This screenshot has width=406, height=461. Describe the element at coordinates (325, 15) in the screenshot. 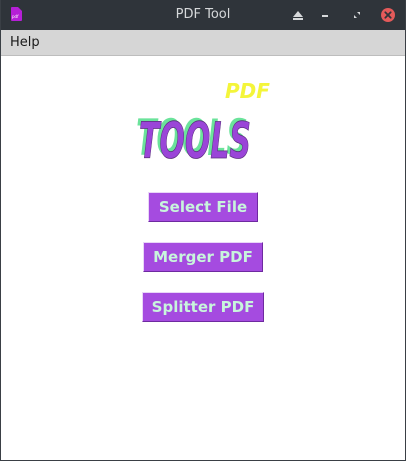

I see `minimize-icon` at that location.